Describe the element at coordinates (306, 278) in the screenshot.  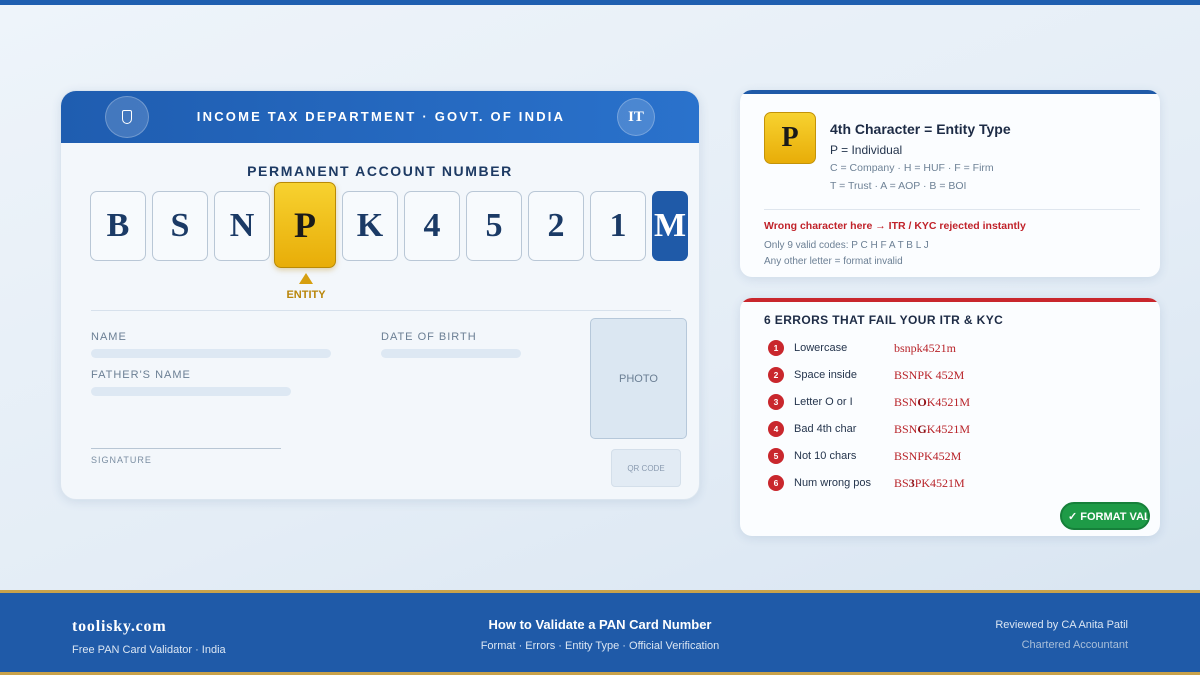
I see `entity-arrow-icon` at that location.